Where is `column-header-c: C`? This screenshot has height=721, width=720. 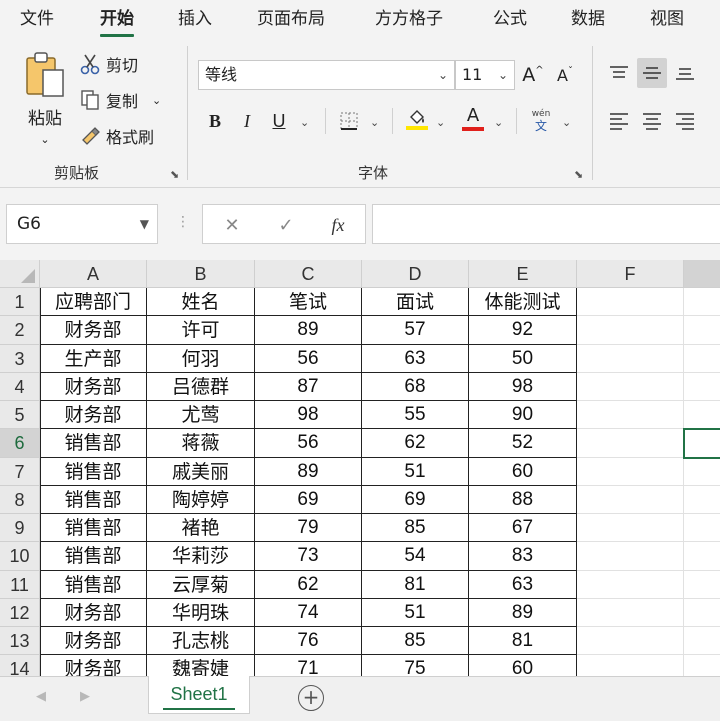 column-header-c: C is located at coordinates (308, 274).